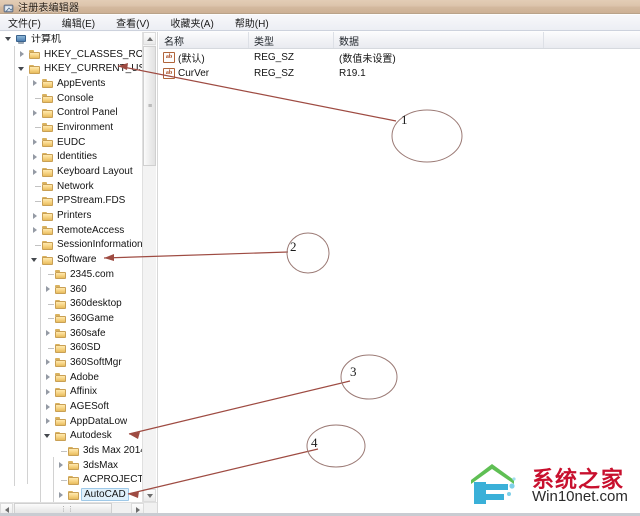 This screenshot has height=516, width=640. What do you see at coordinates (71, 245) in the screenshot?
I see `tree-item: SessionInformation` at bounding box center [71, 245].